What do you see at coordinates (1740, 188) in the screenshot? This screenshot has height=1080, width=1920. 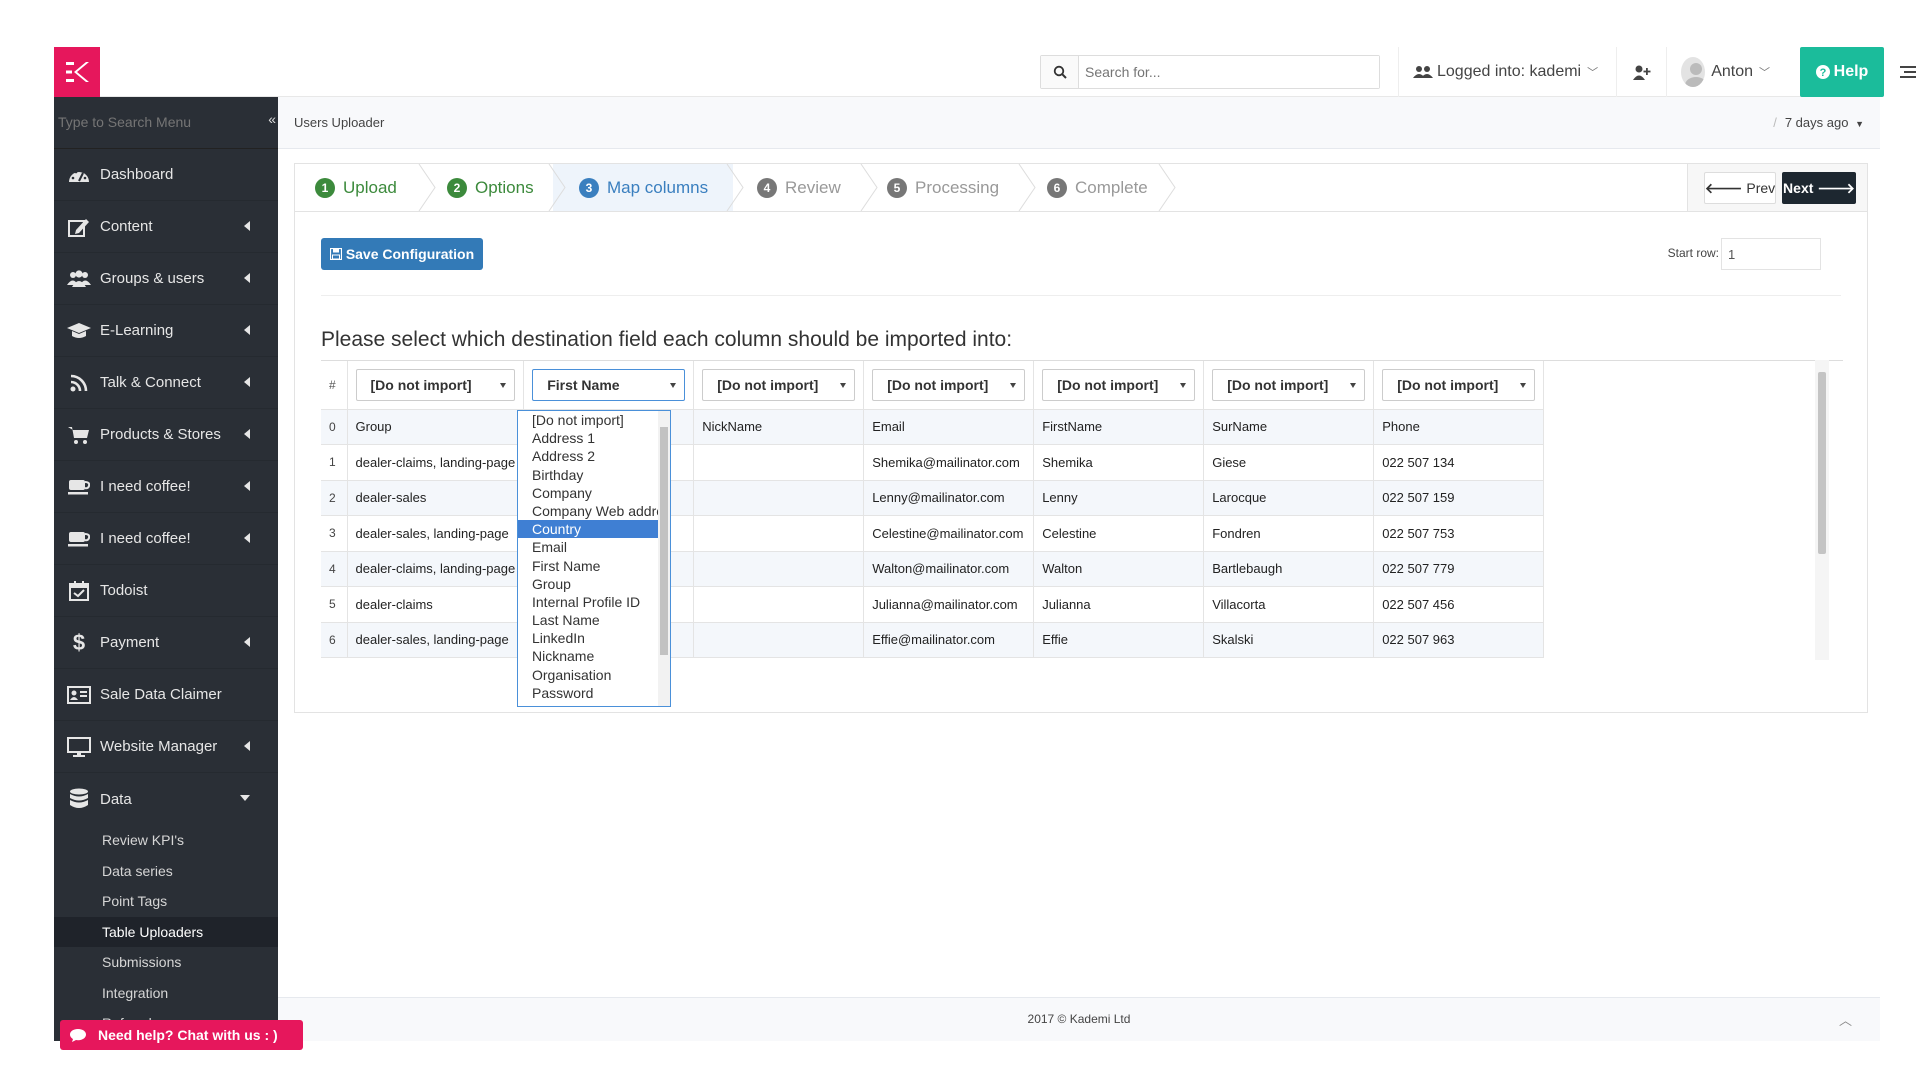 I see `prev-button: 🡐 Prev` at bounding box center [1740, 188].